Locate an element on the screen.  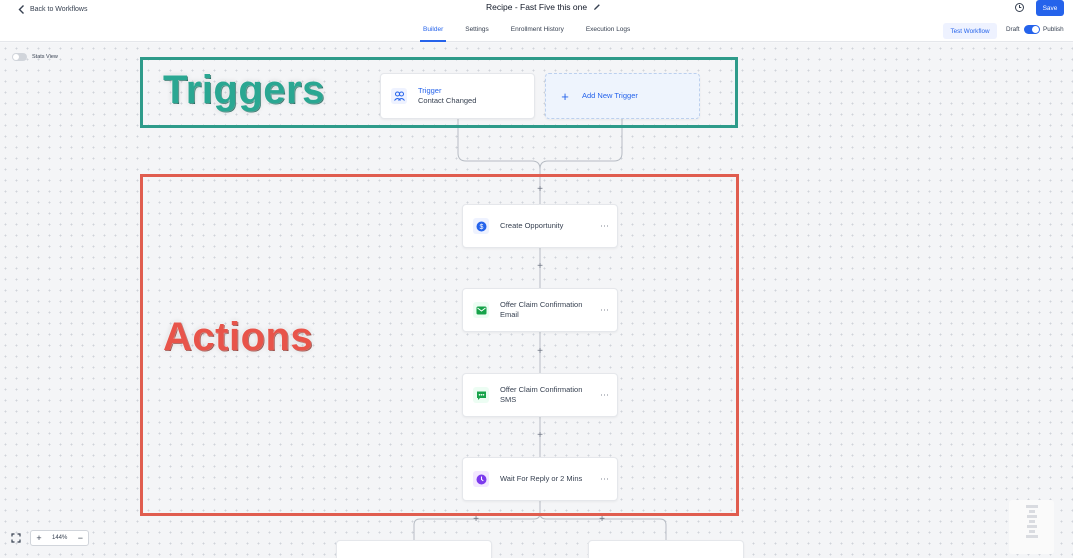
stats-view-toggle: Stats View is located at coordinates (35, 57).